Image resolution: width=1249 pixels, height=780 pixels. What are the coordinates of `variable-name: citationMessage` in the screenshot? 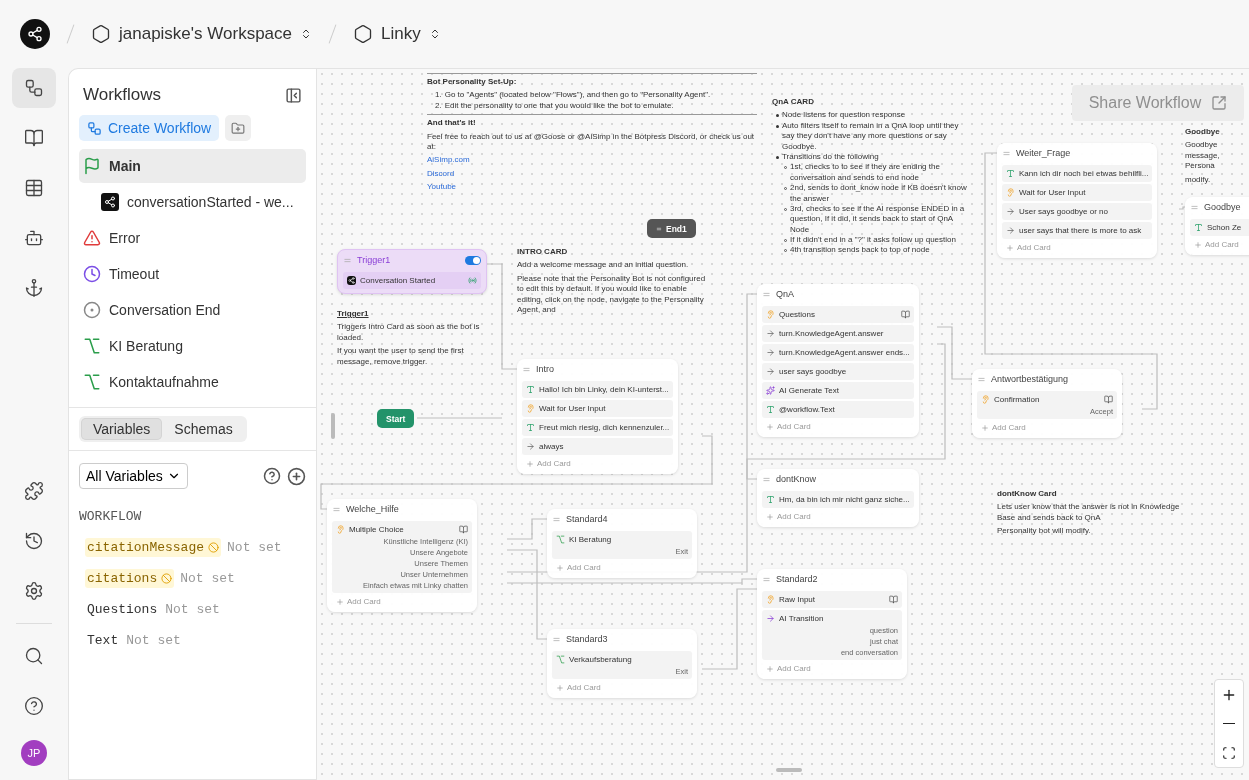 It's located at (153, 547).